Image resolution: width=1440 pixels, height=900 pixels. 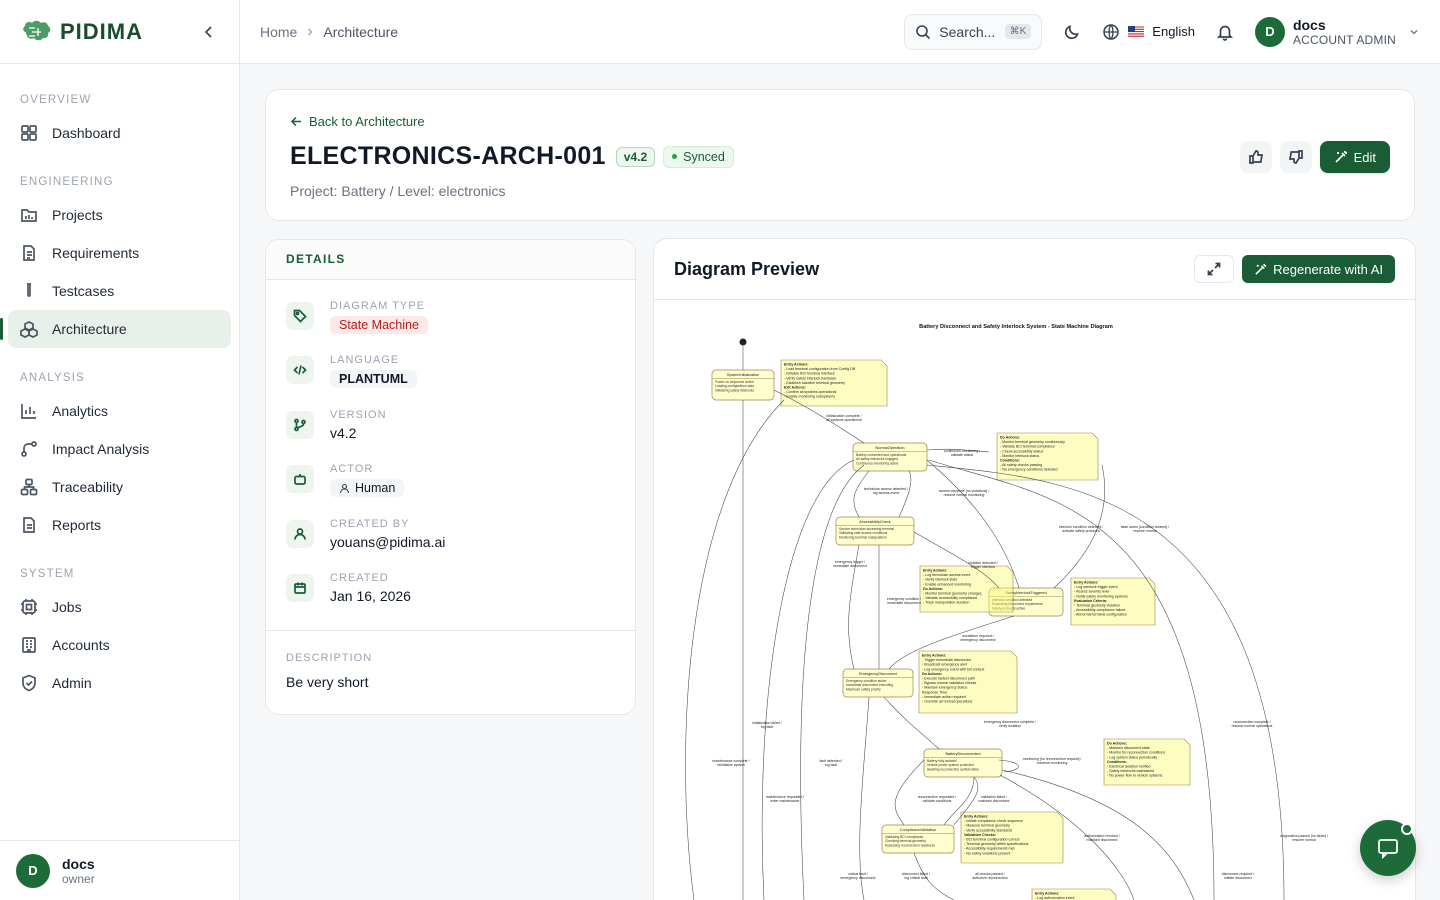 I want to click on detail-created: CREATED Jan 16, 2026, so click(x=348, y=588).